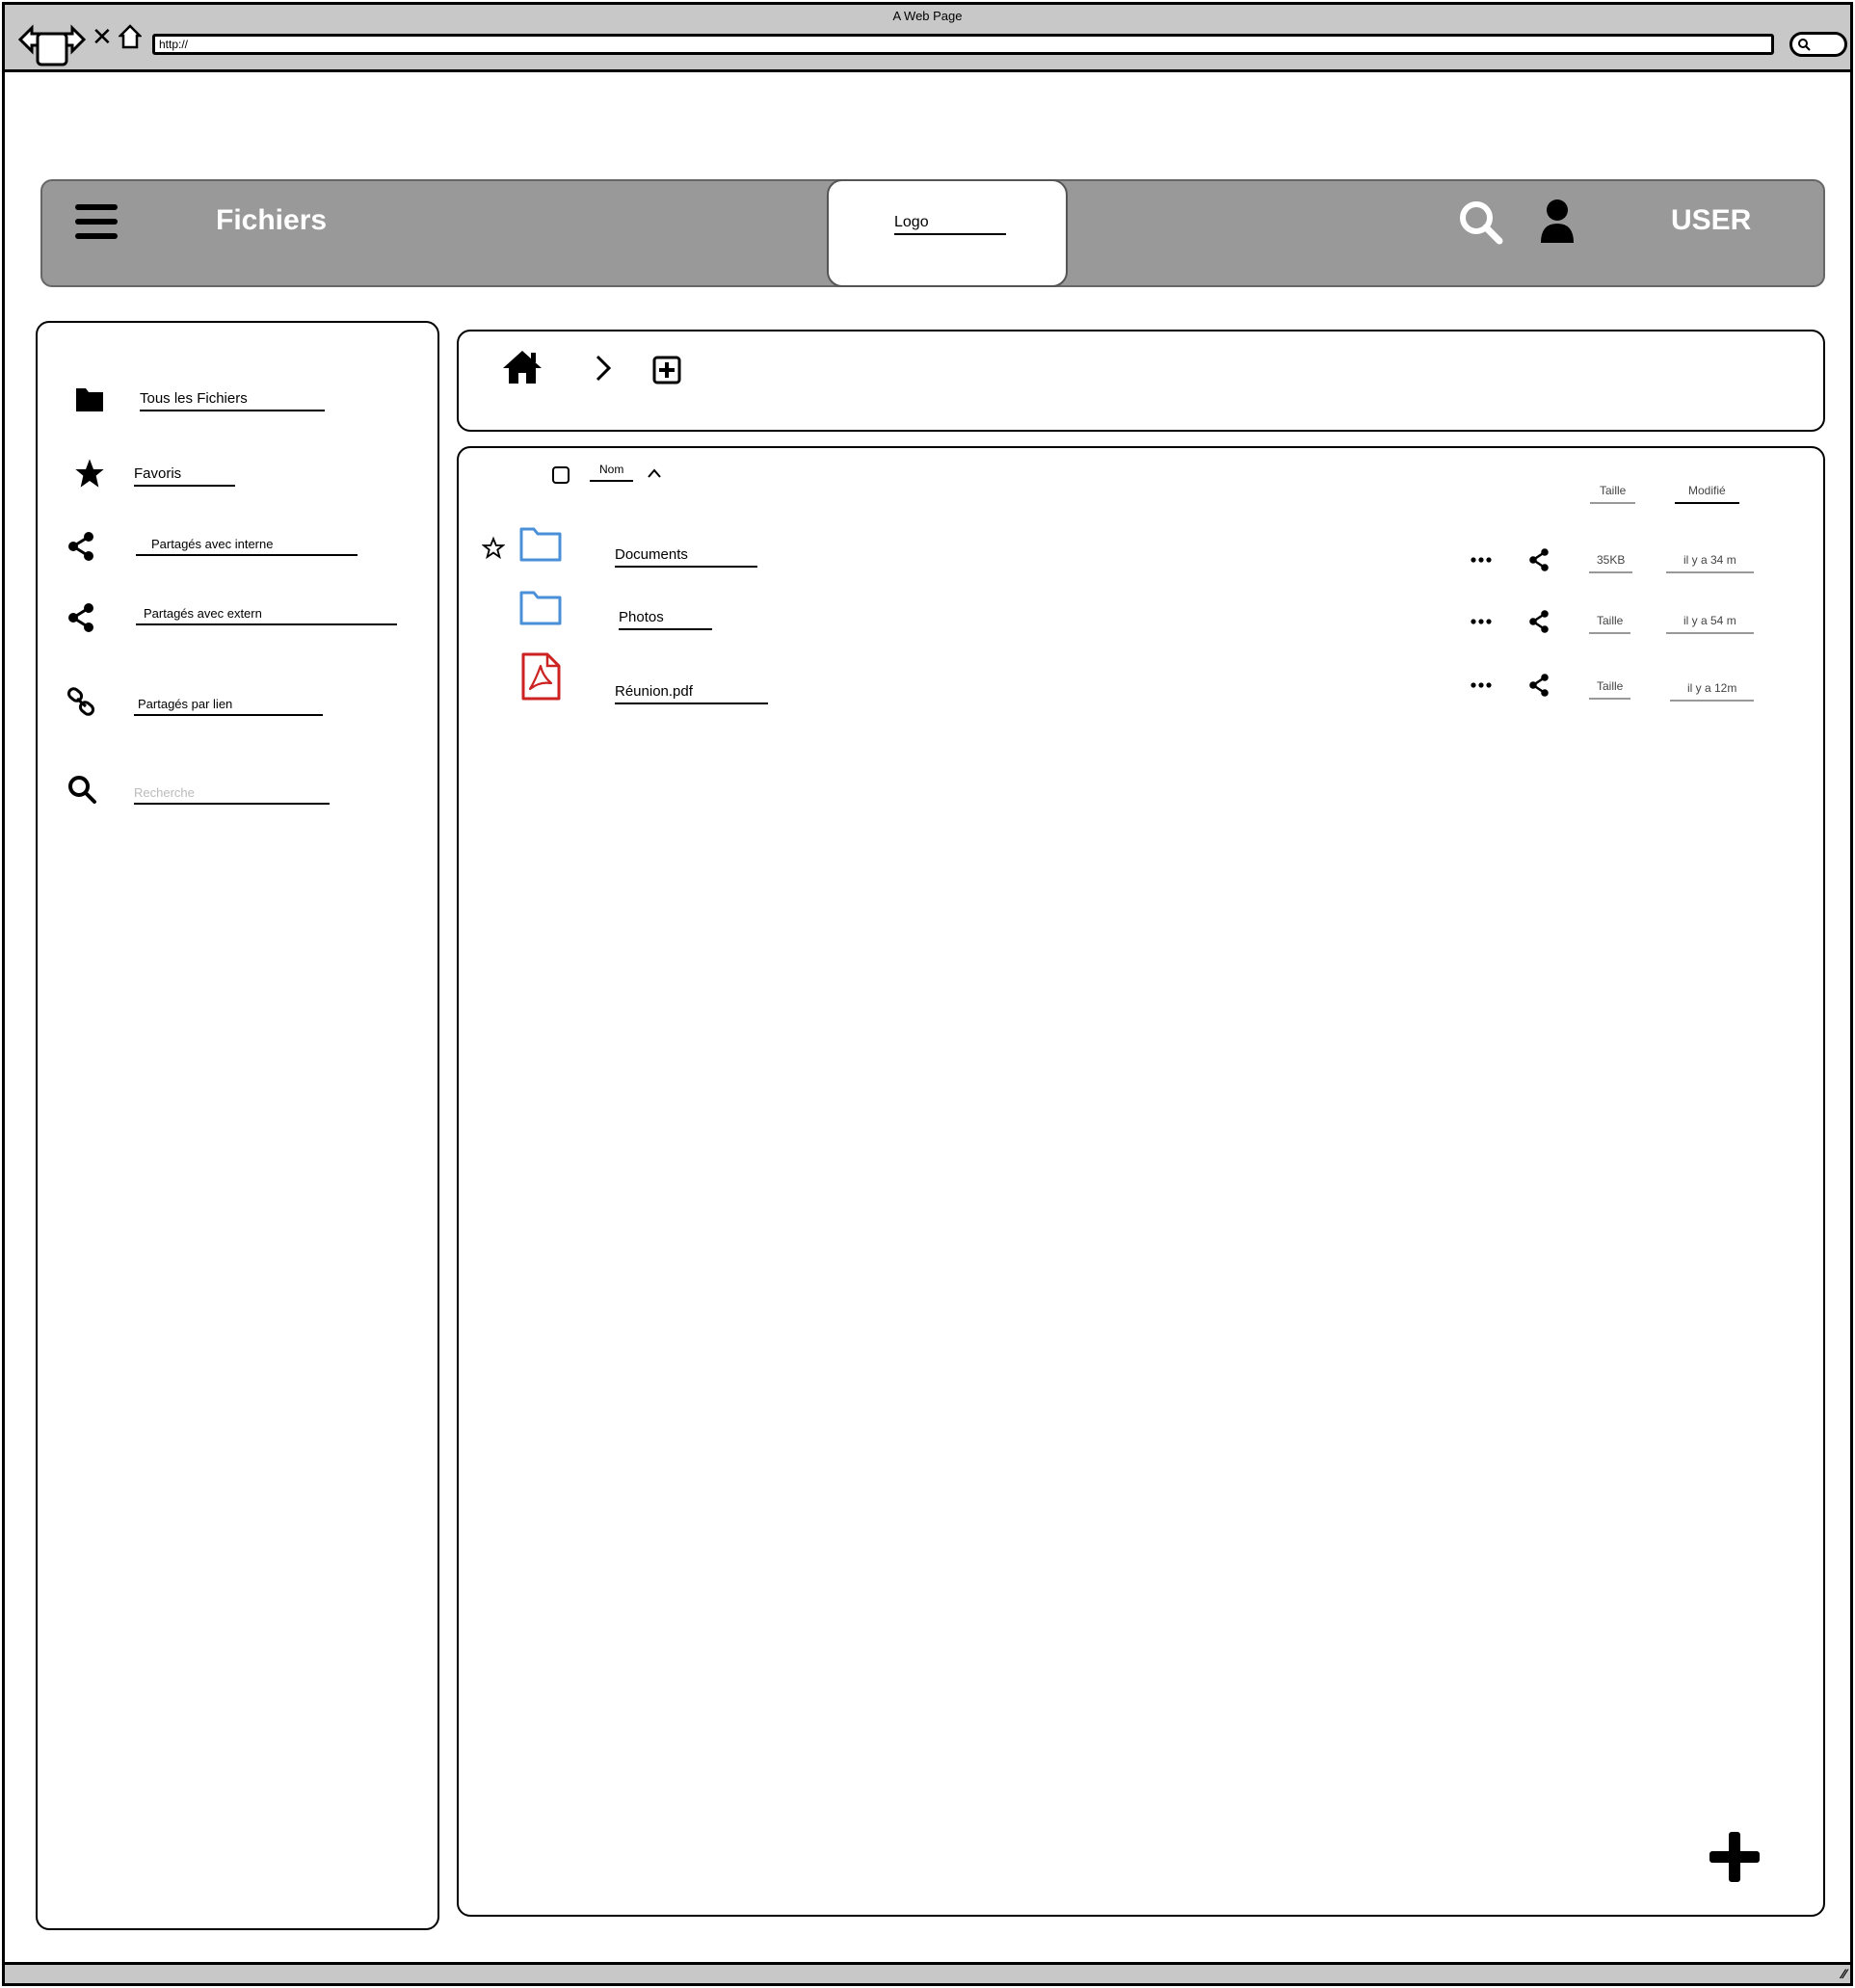  Describe the element at coordinates (1735, 1857) in the screenshot. I see `add-button` at that location.